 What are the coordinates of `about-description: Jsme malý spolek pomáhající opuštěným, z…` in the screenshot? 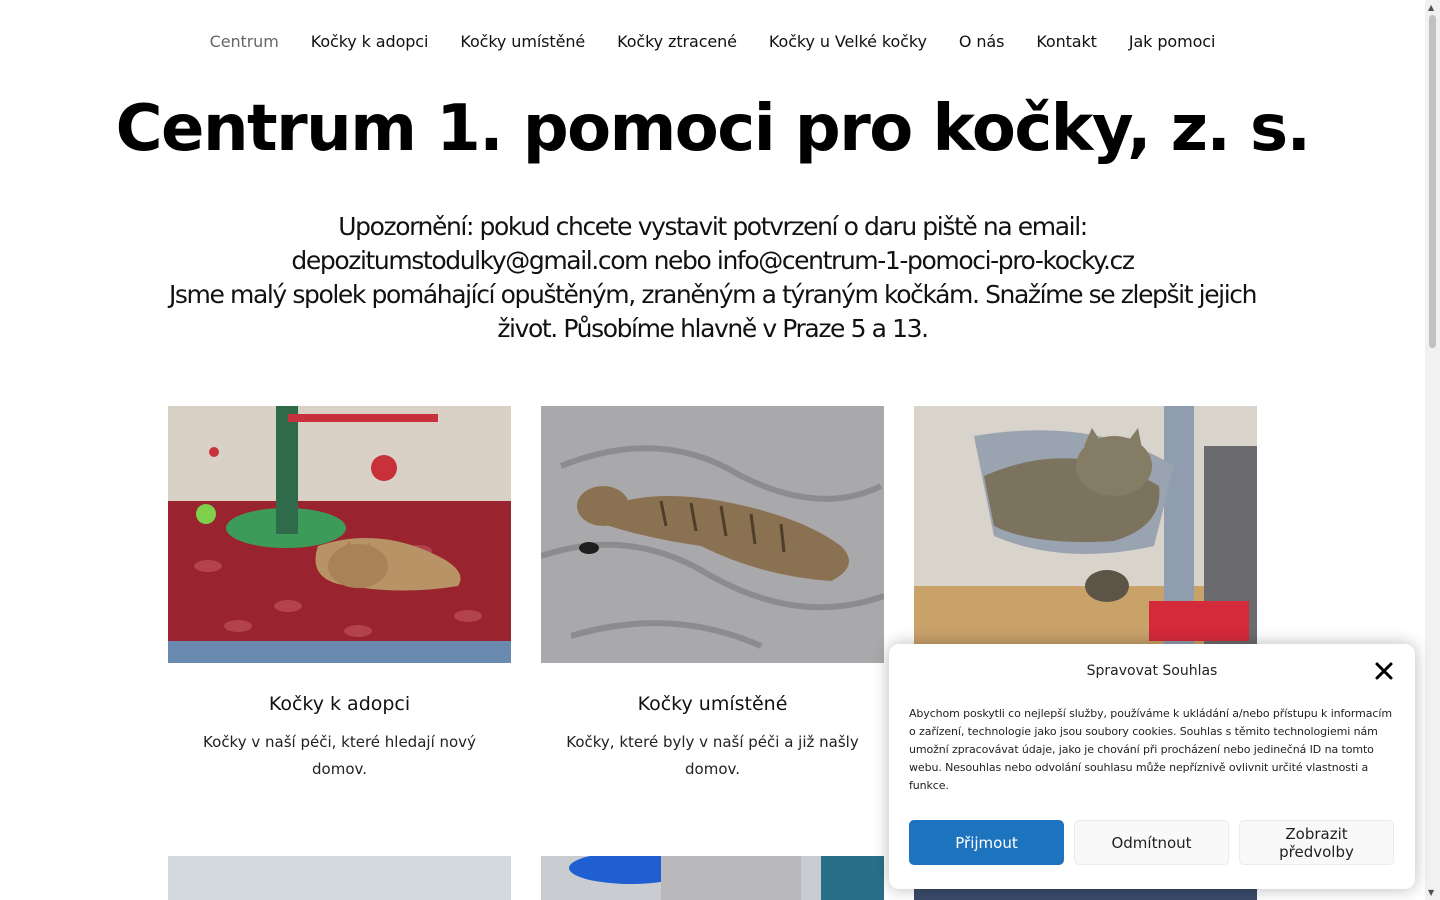 It's located at (713, 311).